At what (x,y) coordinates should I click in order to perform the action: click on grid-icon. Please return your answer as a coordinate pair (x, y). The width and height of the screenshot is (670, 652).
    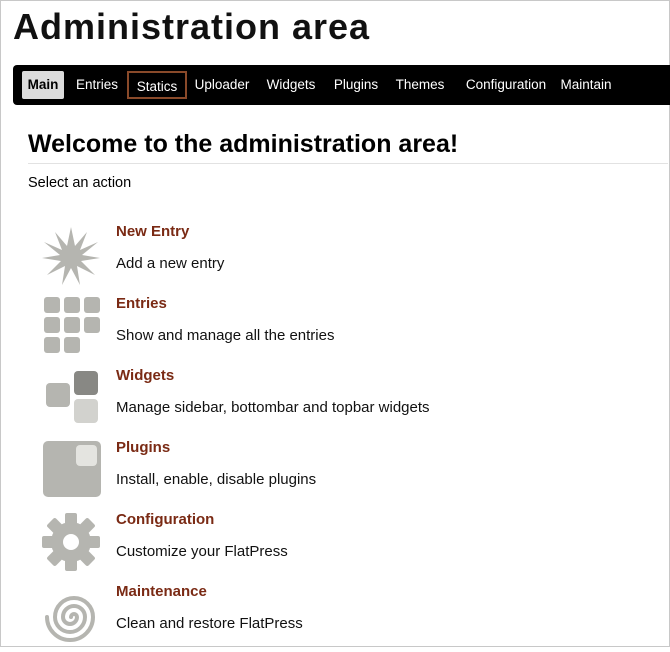
    Looking at the image, I should click on (71, 328).